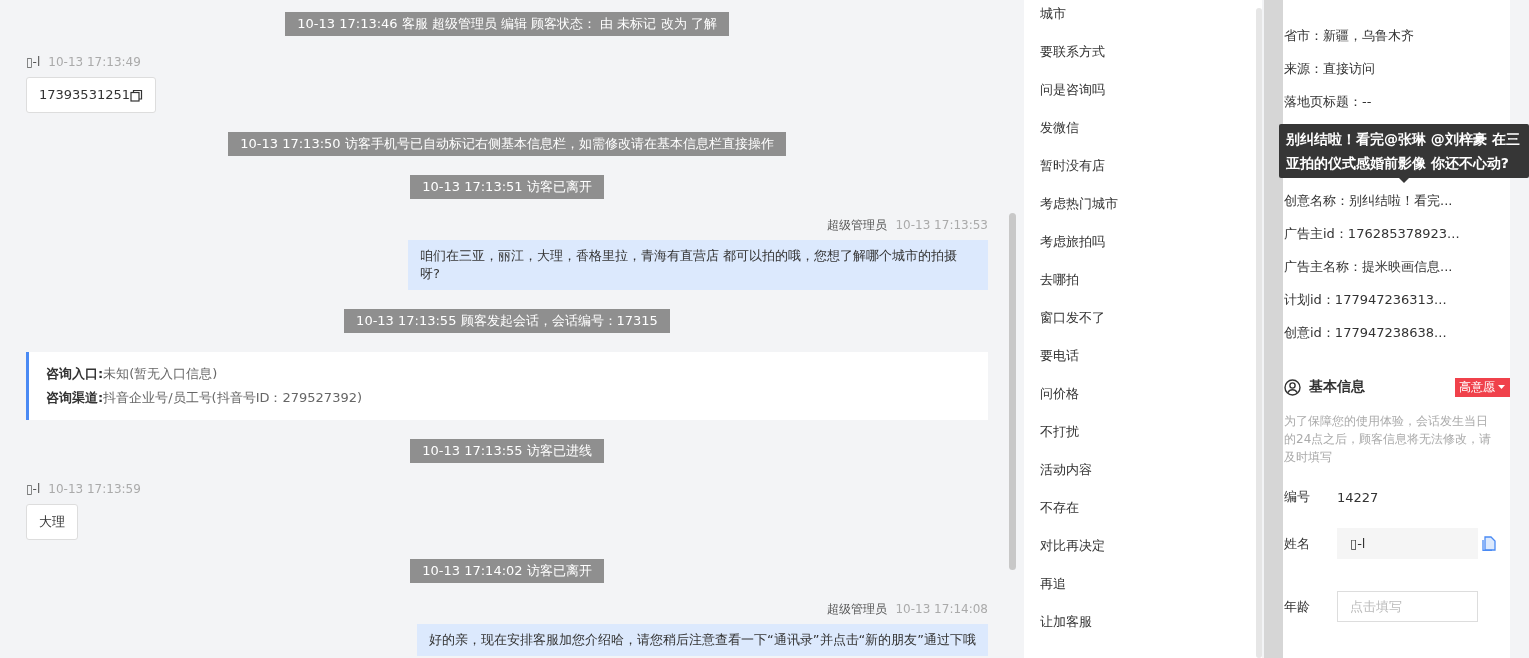 The height and width of the screenshot is (658, 1529). Describe the element at coordinates (1140, 204) in the screenshot. I see `quick-reply-item: 考虑热门城市` at that location.